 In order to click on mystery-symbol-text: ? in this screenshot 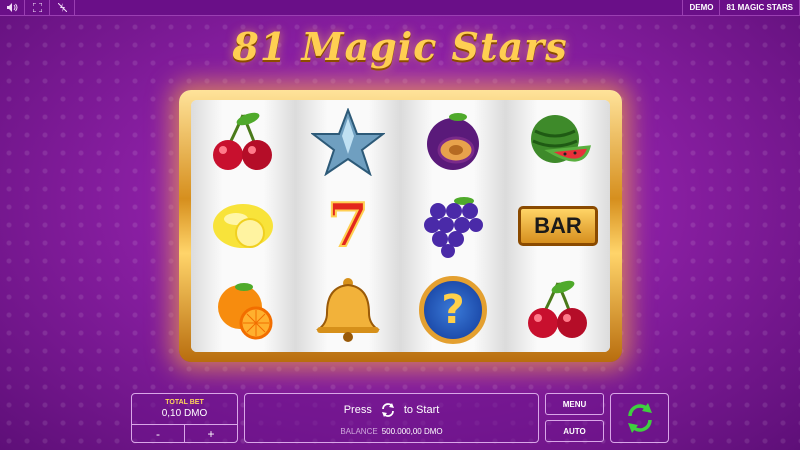, I will do `click(453, 310)`.